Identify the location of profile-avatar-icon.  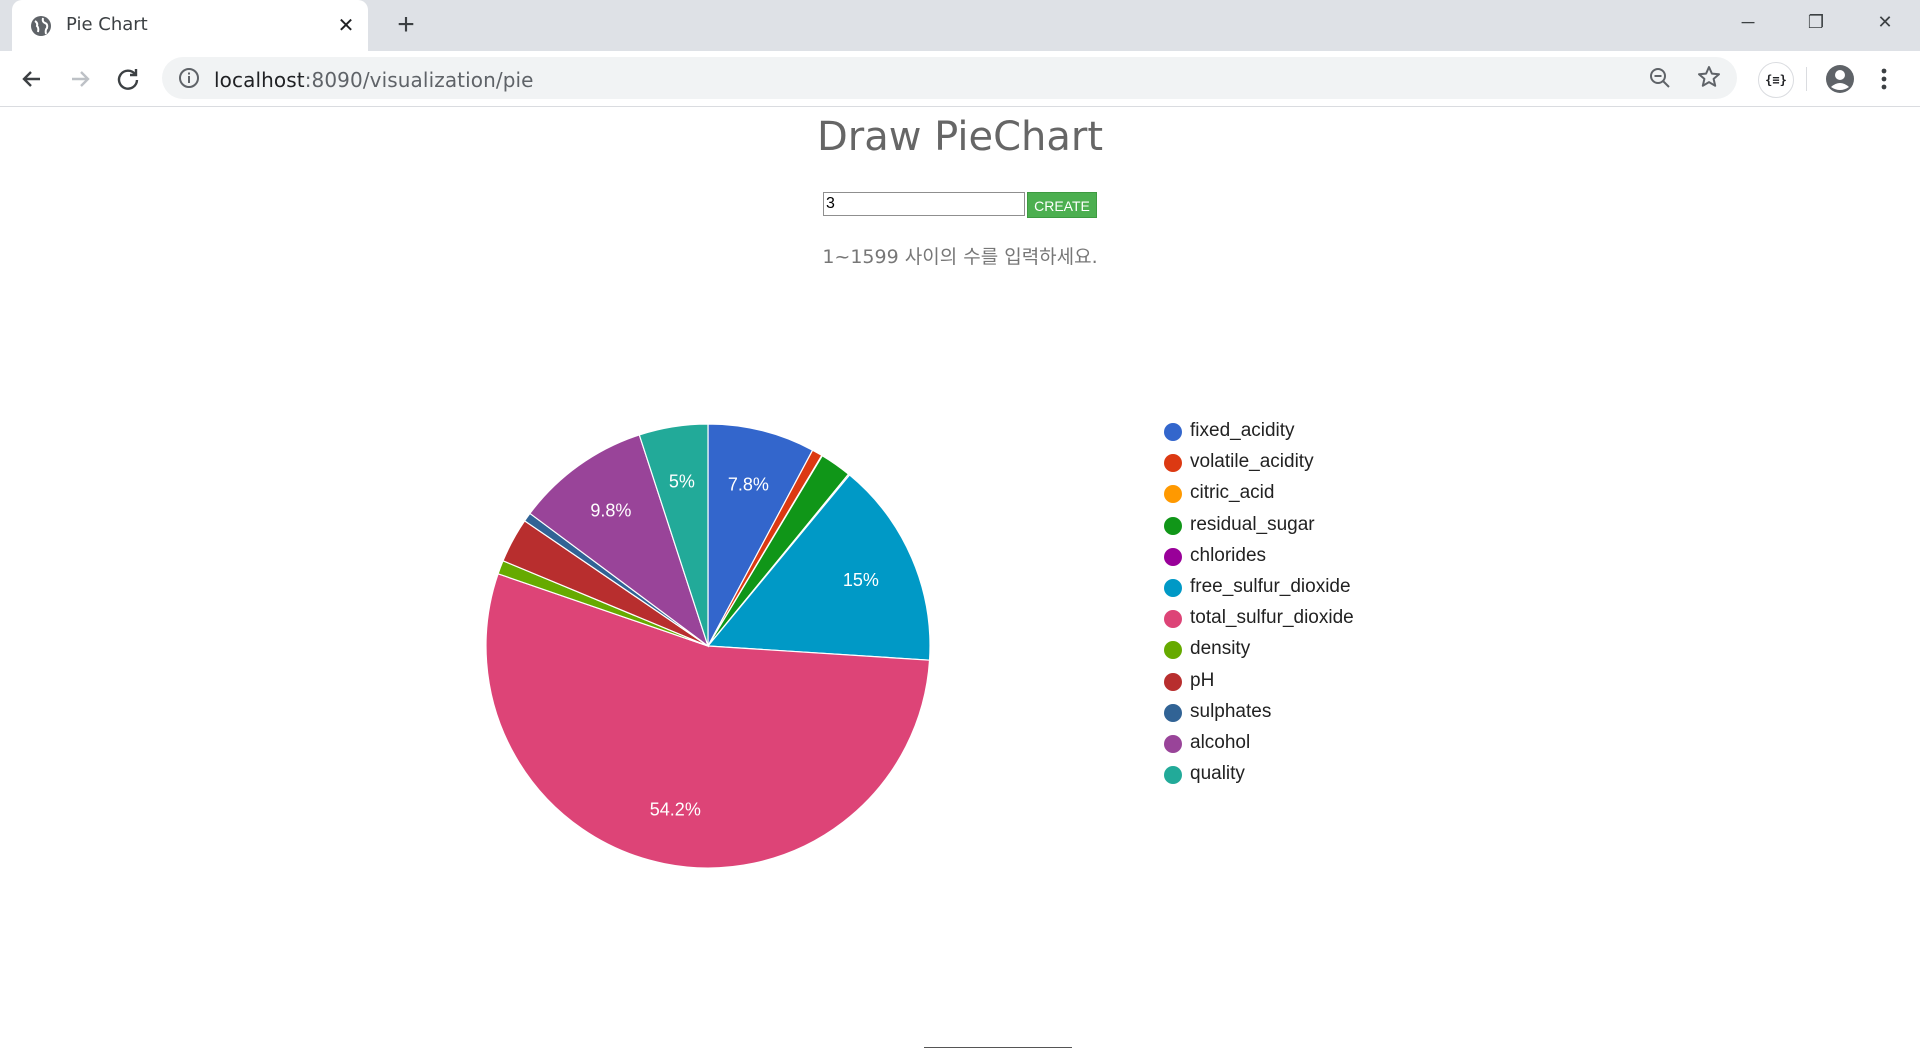
(1840, 79).